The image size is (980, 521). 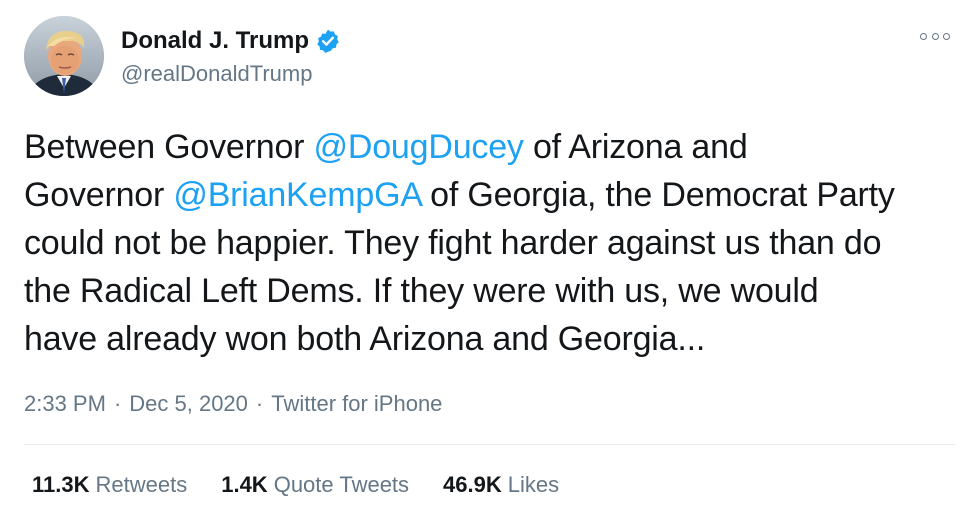 I want to click on quote-tweets-stat: 1.4K Quote Tweets, so click(x=315, y=485).